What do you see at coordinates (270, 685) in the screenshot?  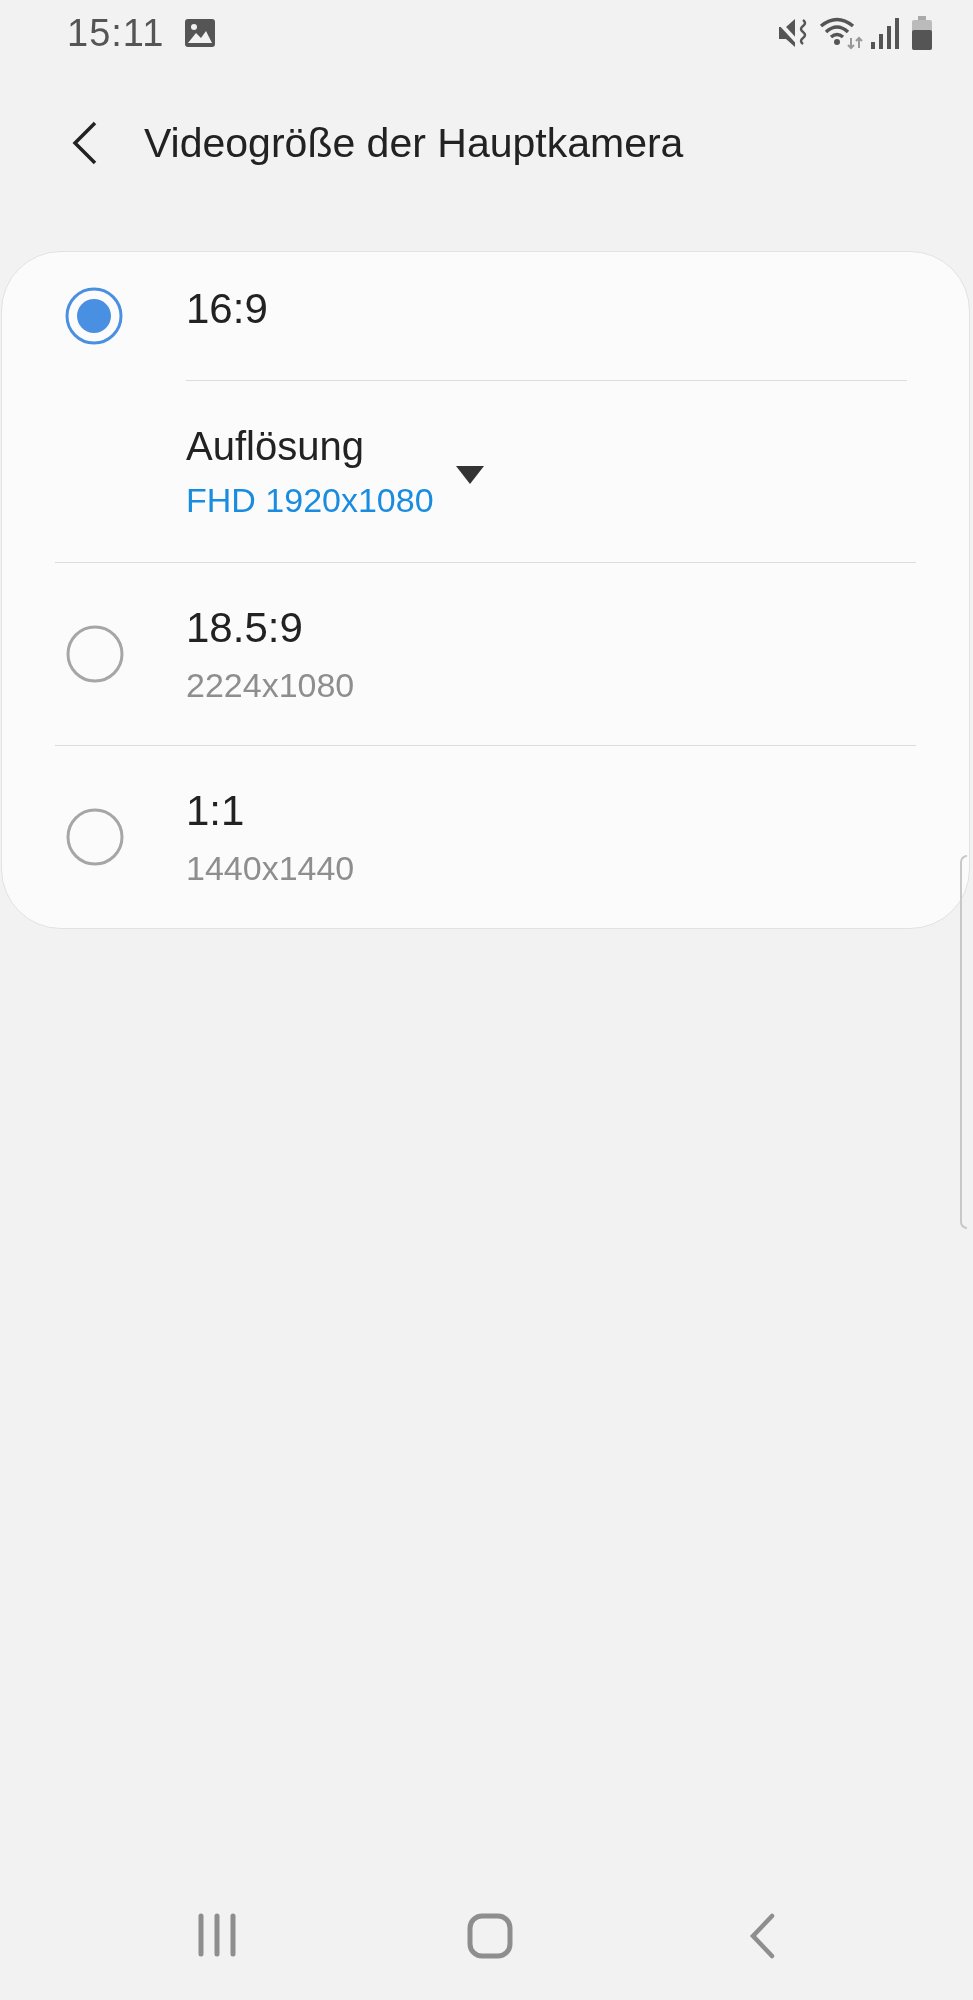 I see `option-detail: 2224x1080` at bounding box center [270, 685].